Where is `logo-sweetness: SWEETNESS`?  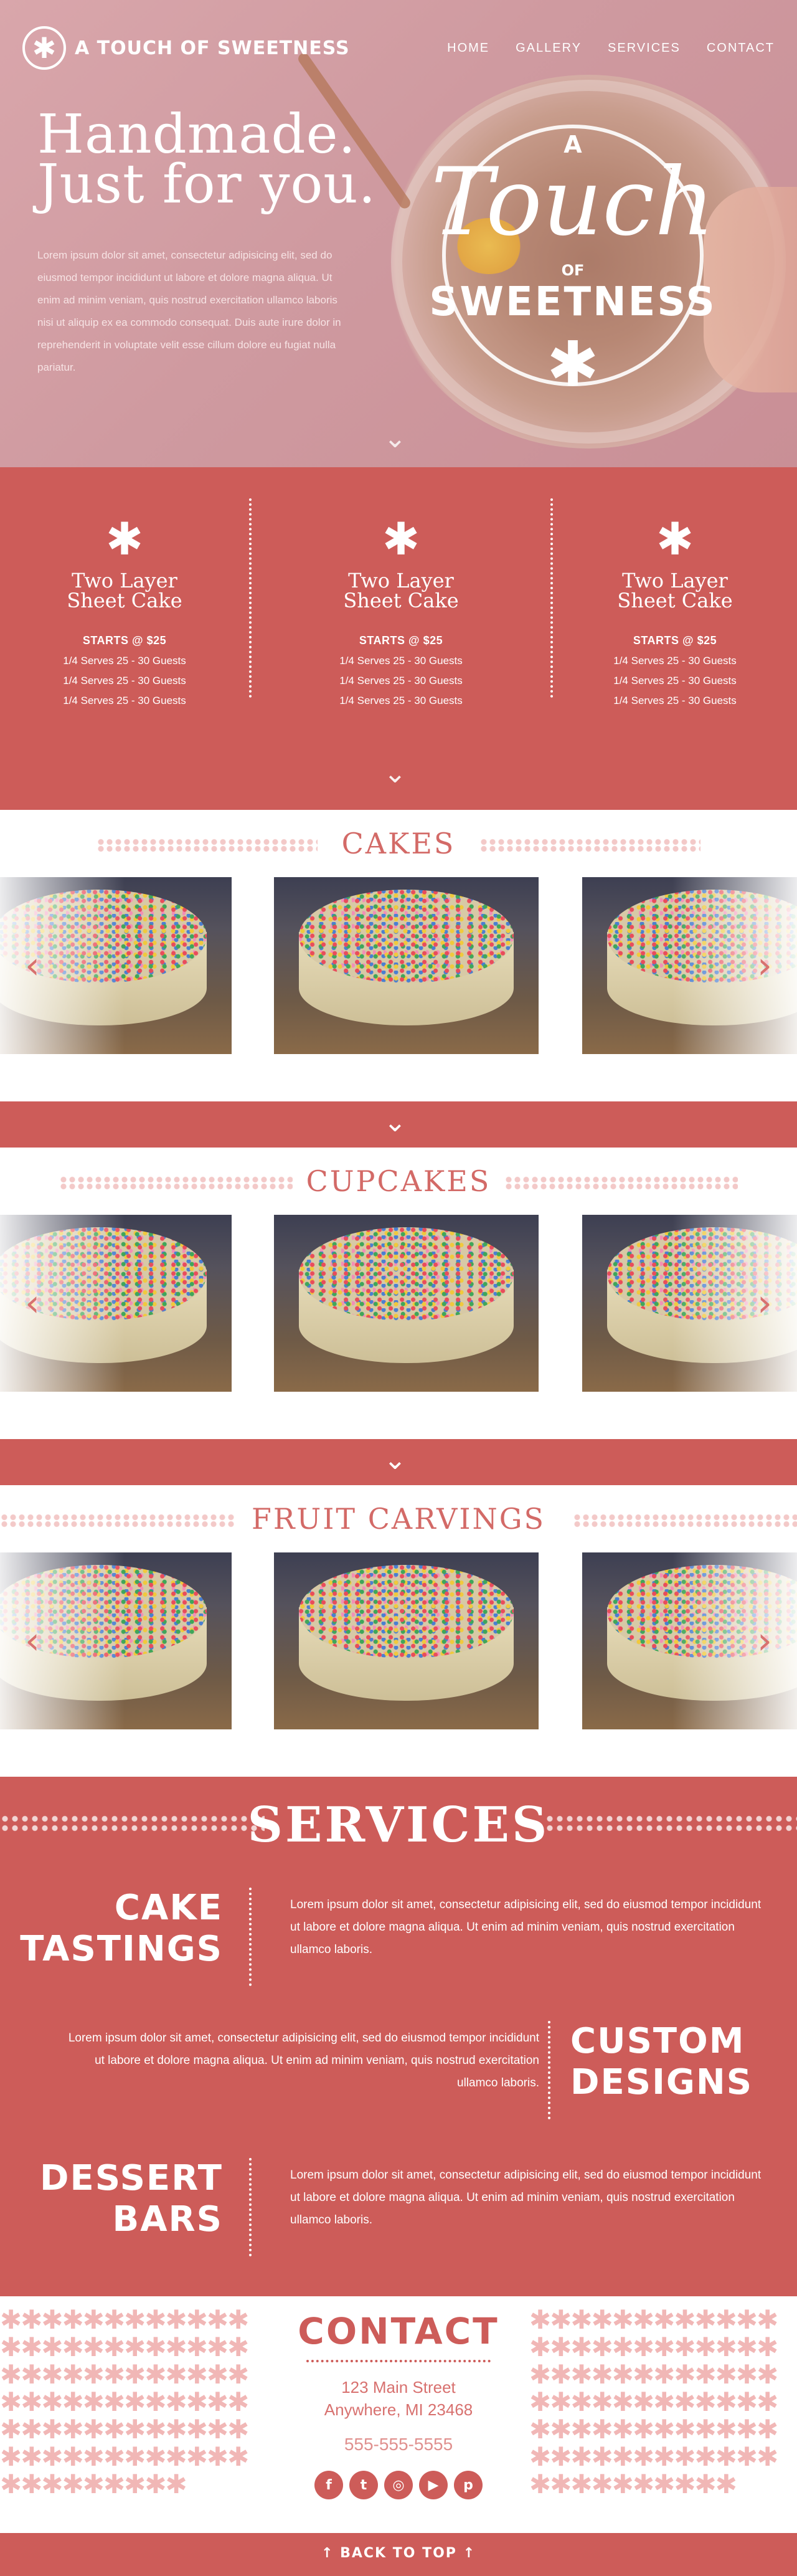
logo-sweetness: SWEETNESS is located at coordinates (573, 302).